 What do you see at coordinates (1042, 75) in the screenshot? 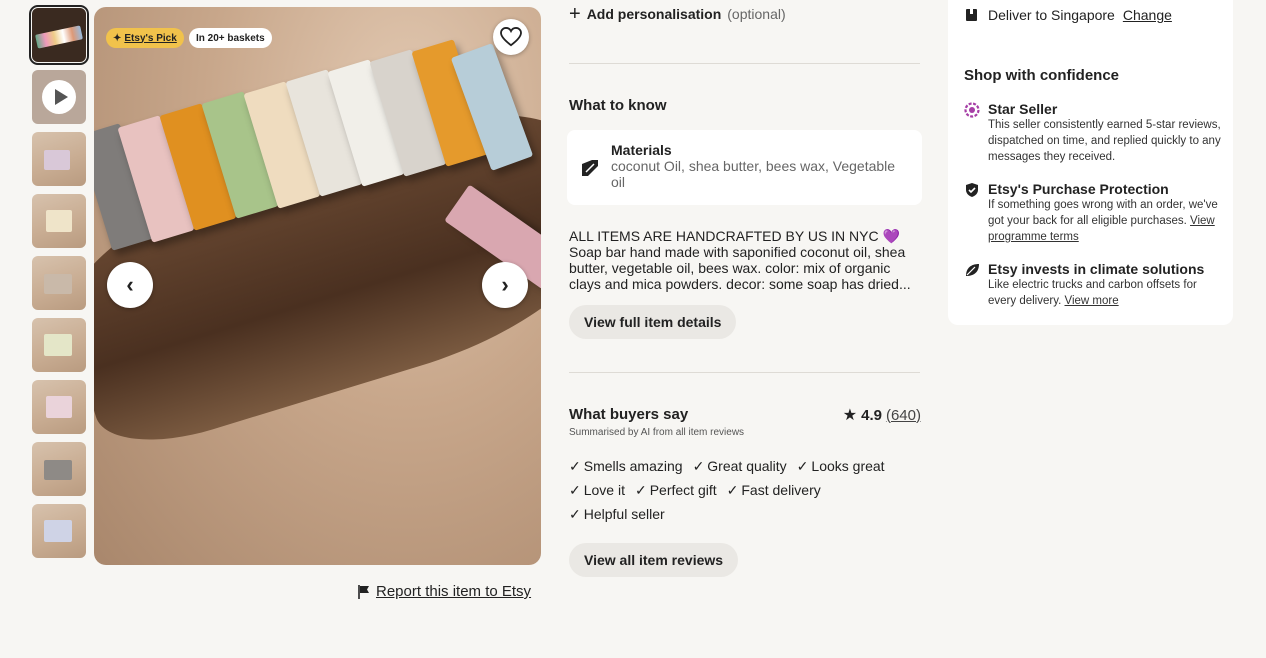
I see `confidence-heading: Shop with confidence` at bounding box center [1042, 75].